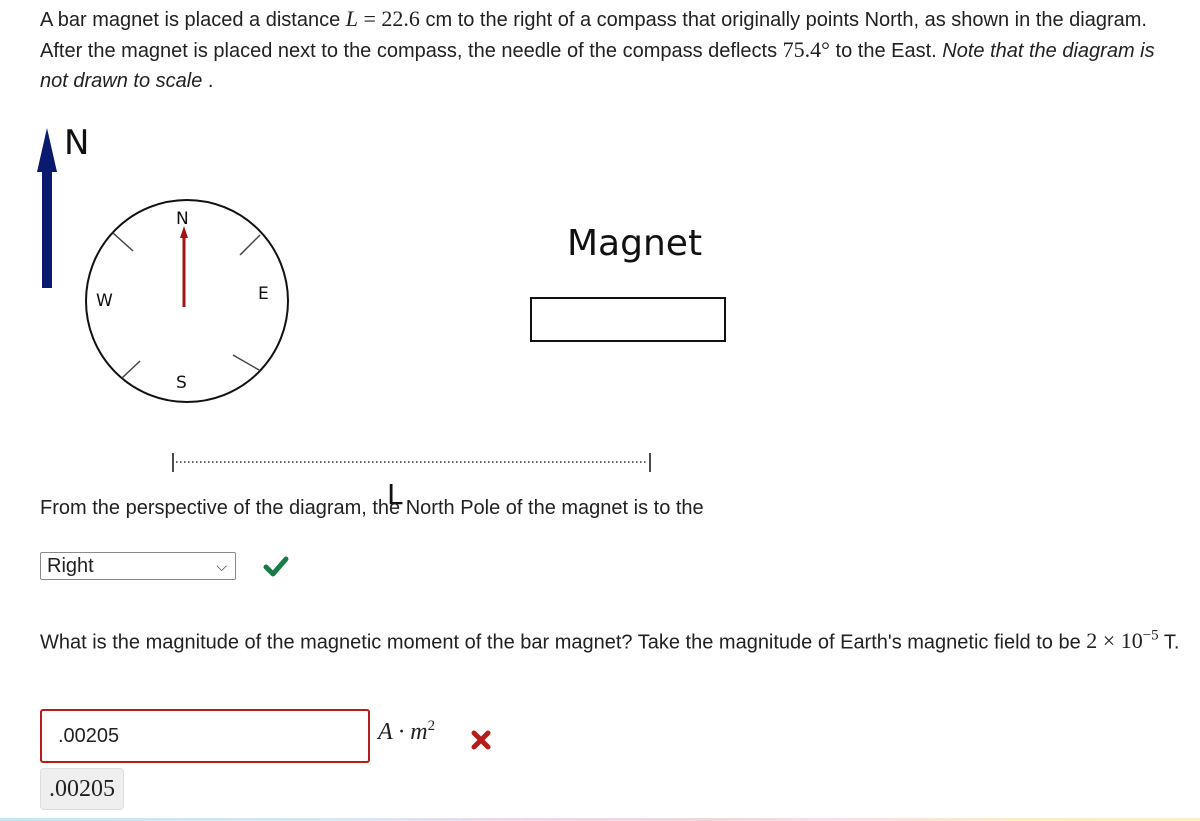 The height and width of the screenshot is (821, 1200). I want to click on compass-label-w: W, so click(104, 301).